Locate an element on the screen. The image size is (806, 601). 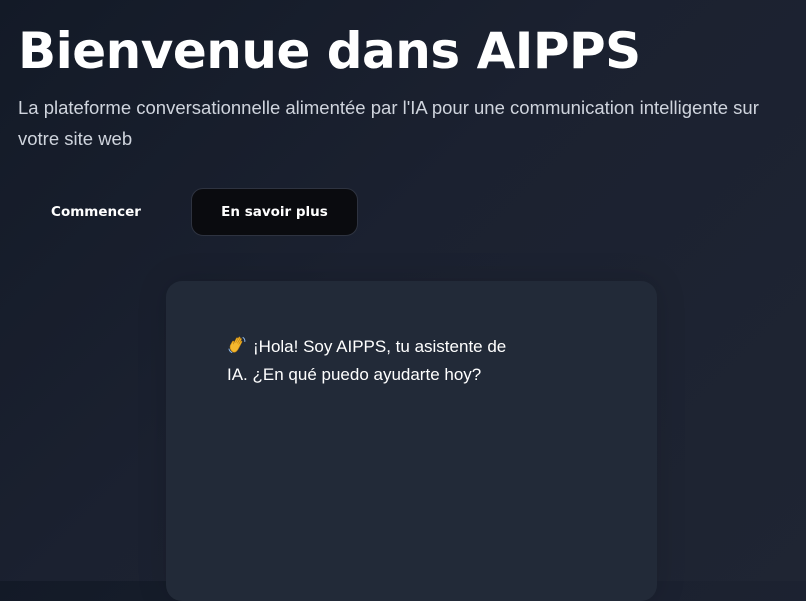
get-started-button: Commencer is located at coordinates (96, 212).